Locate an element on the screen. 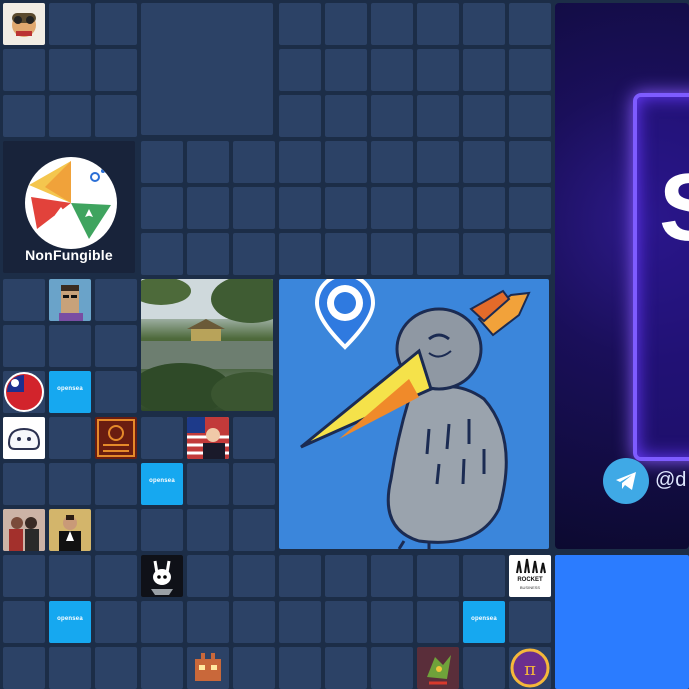 The width and height of the screenshot is (689, 689). rocket-business-tile: ROCKET BUSINESS is located at coordinates (530, 576).